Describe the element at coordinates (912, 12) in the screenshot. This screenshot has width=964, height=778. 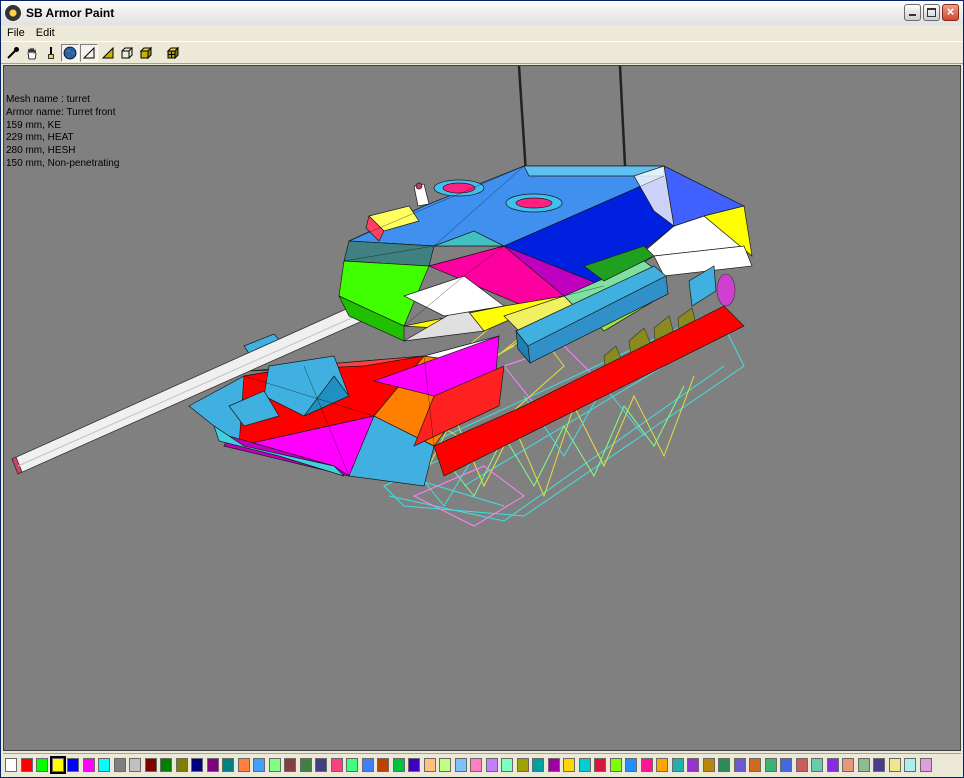
I see `minimize-button` at that location.